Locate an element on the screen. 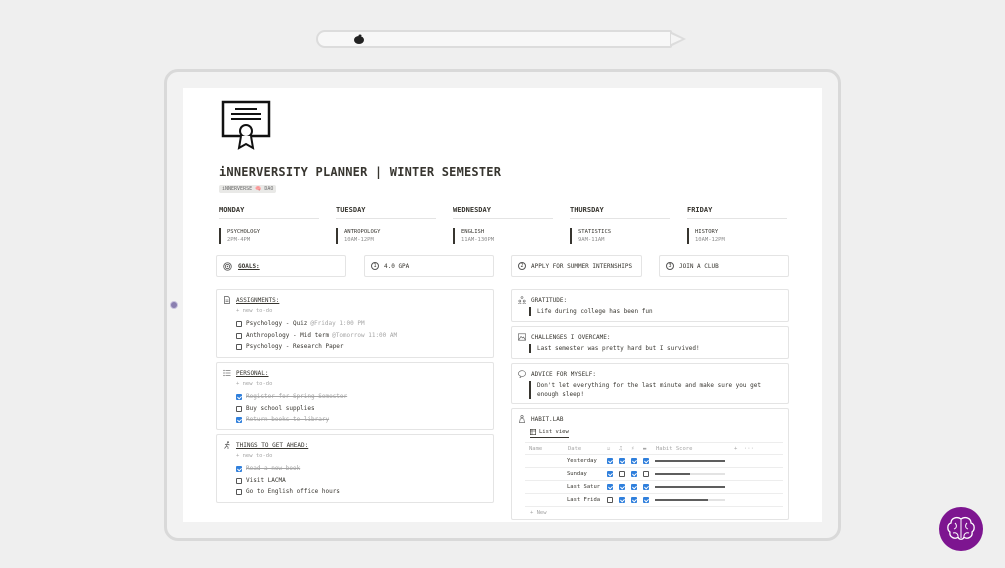 The height and width of the screenshot is (568, 1005). column-date-header: Date is located at coordinates (574, 449).